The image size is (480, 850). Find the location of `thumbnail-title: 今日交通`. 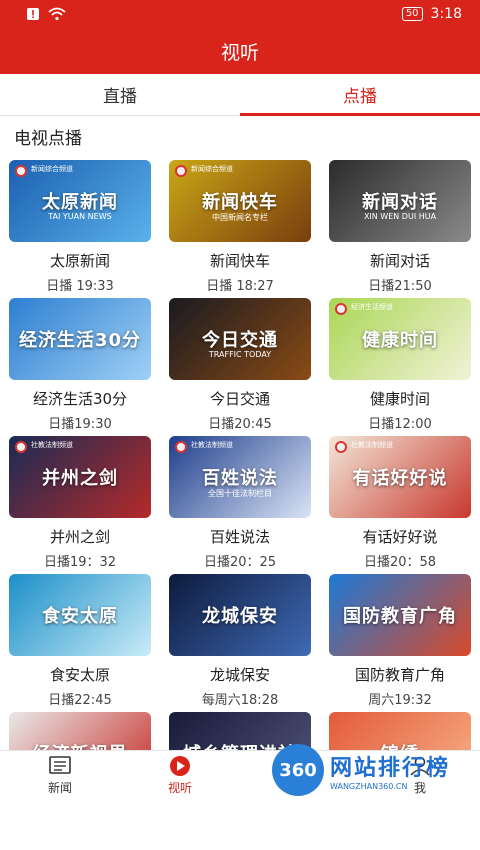

thumbnail-title: 今日交通 is located at coordinates (240, 340).